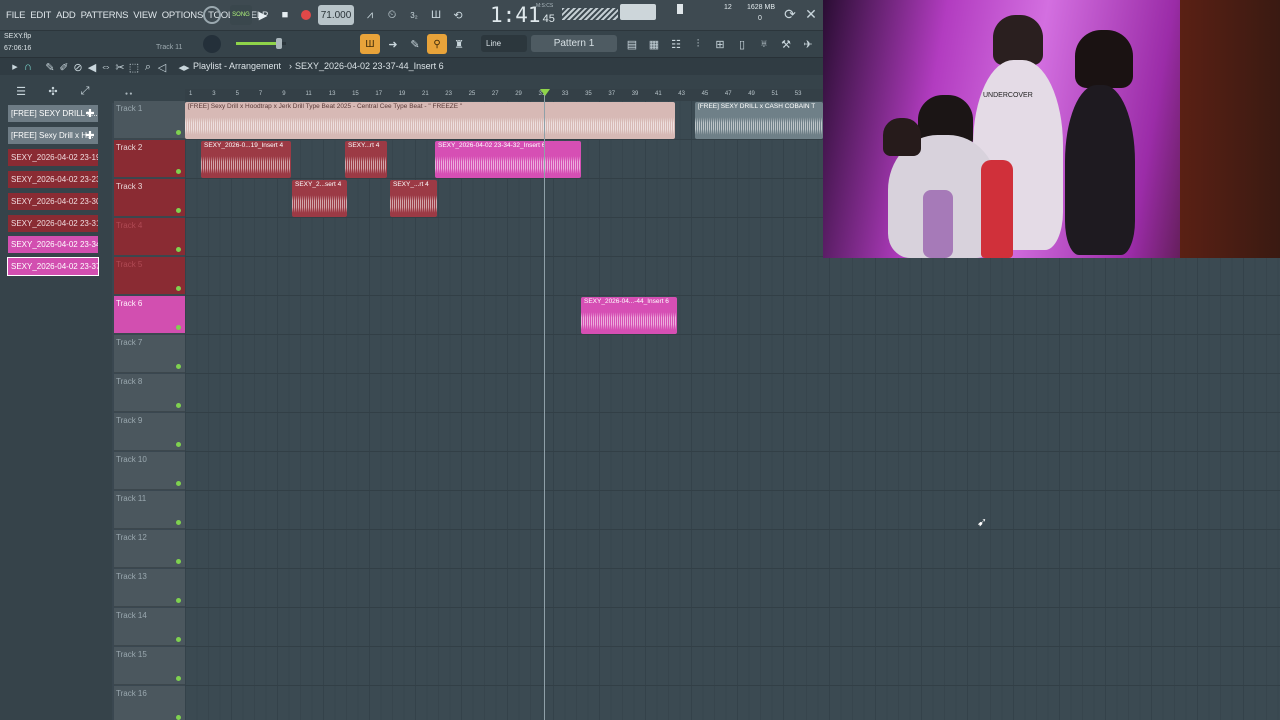 The height and width of the screenshot is (720, 1280). Describe the element at coordinates (15, 15) in the screenshot. I see `menu-file: FILE` at that location.